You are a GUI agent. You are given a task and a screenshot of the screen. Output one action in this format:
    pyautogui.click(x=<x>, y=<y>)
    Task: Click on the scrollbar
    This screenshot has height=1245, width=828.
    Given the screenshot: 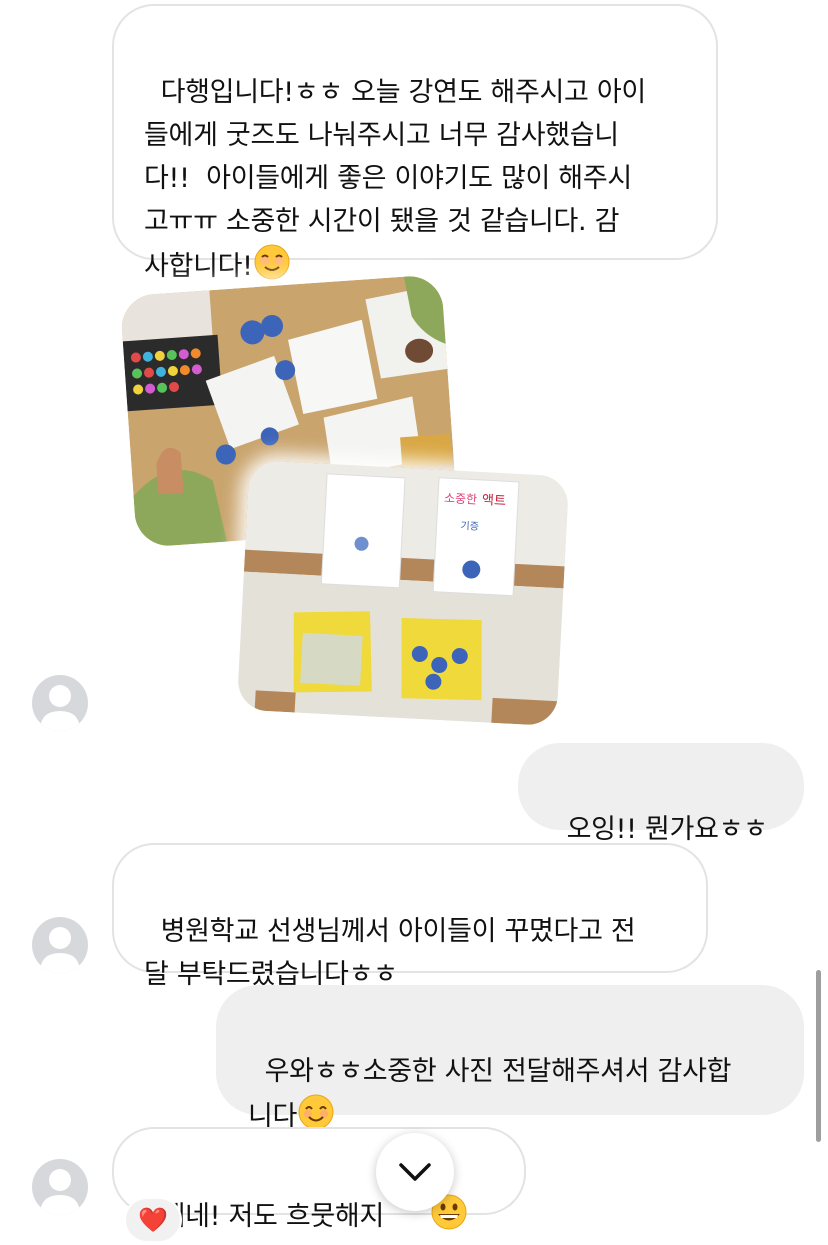 What is the action you would take?
    pyautogui.click(x=818, y=1056)
    